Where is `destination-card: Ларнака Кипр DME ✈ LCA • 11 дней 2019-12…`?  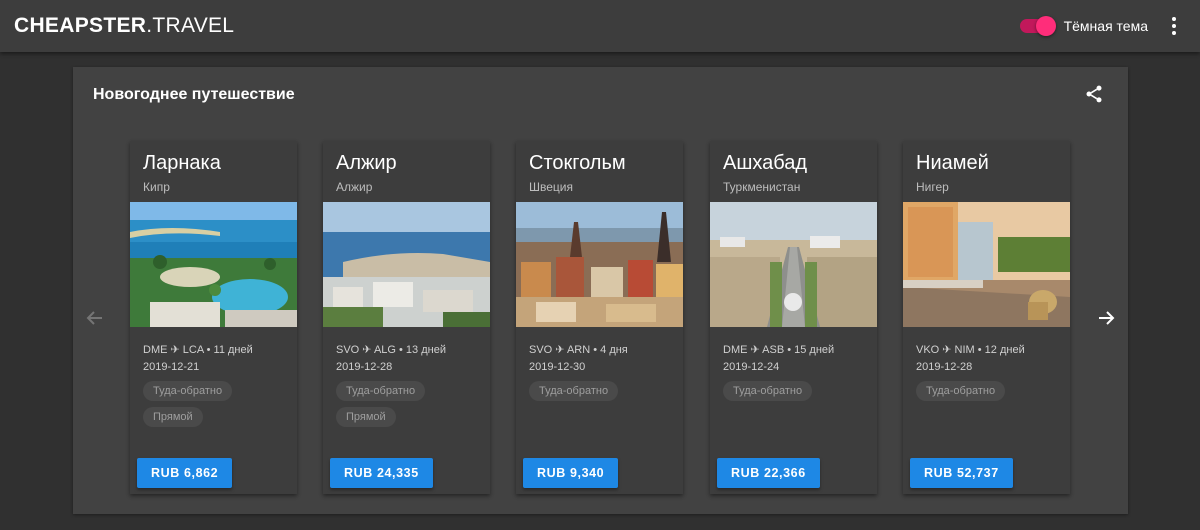 destination-card: Ларнака Кипр DME ✈ LCA • 11 дней 2019-12… is located at coordinates (213, 317).